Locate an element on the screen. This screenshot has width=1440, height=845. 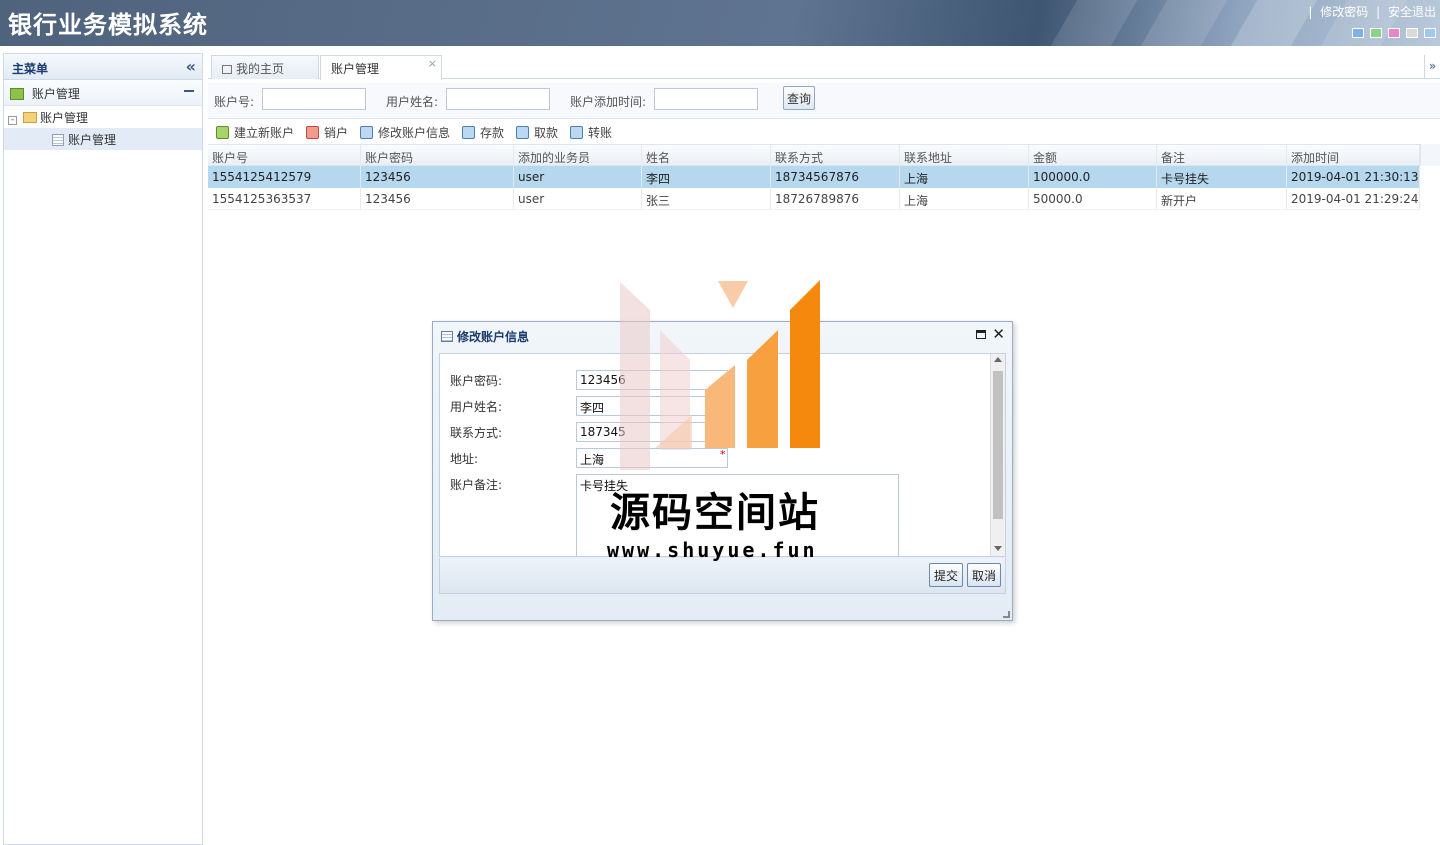
scroll-thumb is located at coordinates (998, 445).